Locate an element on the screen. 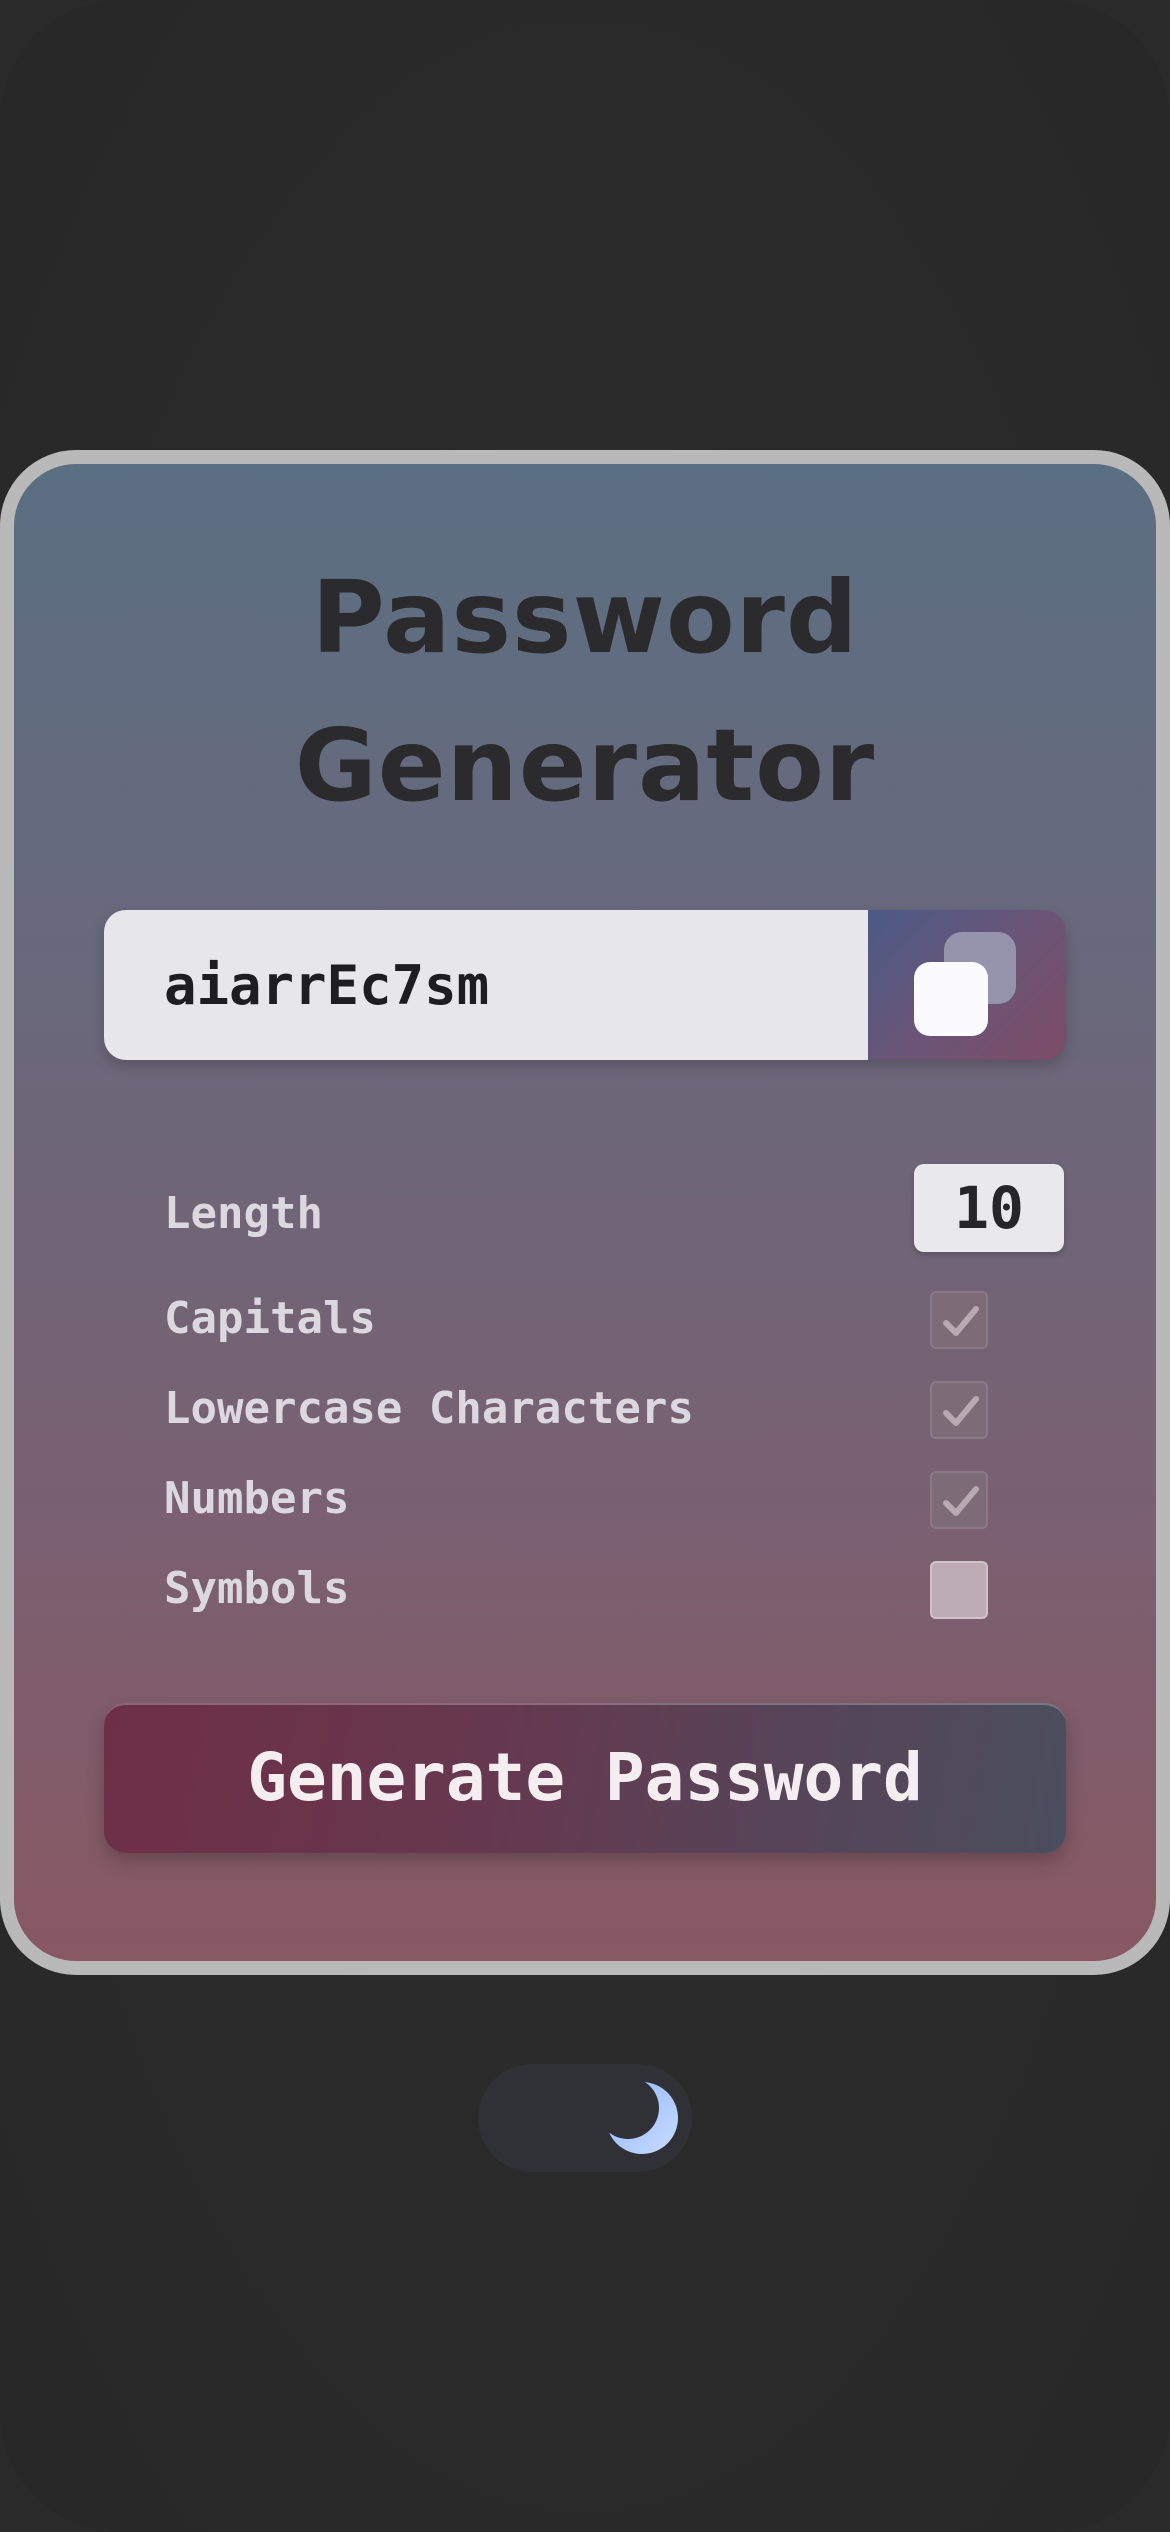  capitals-checkbox is located at coordinates (959, 1320).